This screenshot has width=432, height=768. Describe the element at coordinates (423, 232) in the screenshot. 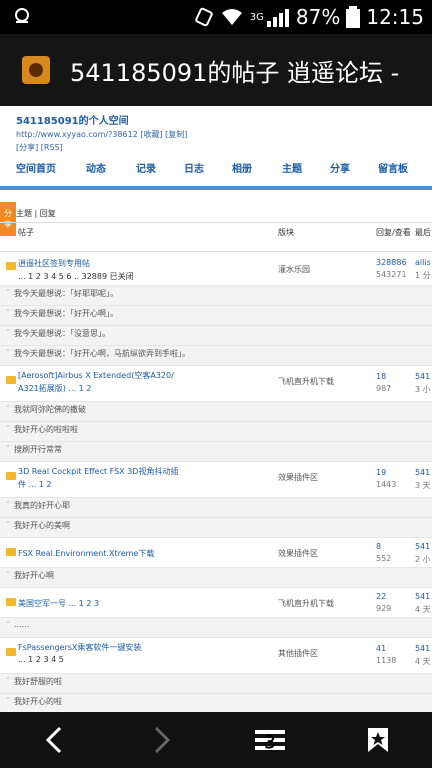

I see `col-last: 最后` at that location.